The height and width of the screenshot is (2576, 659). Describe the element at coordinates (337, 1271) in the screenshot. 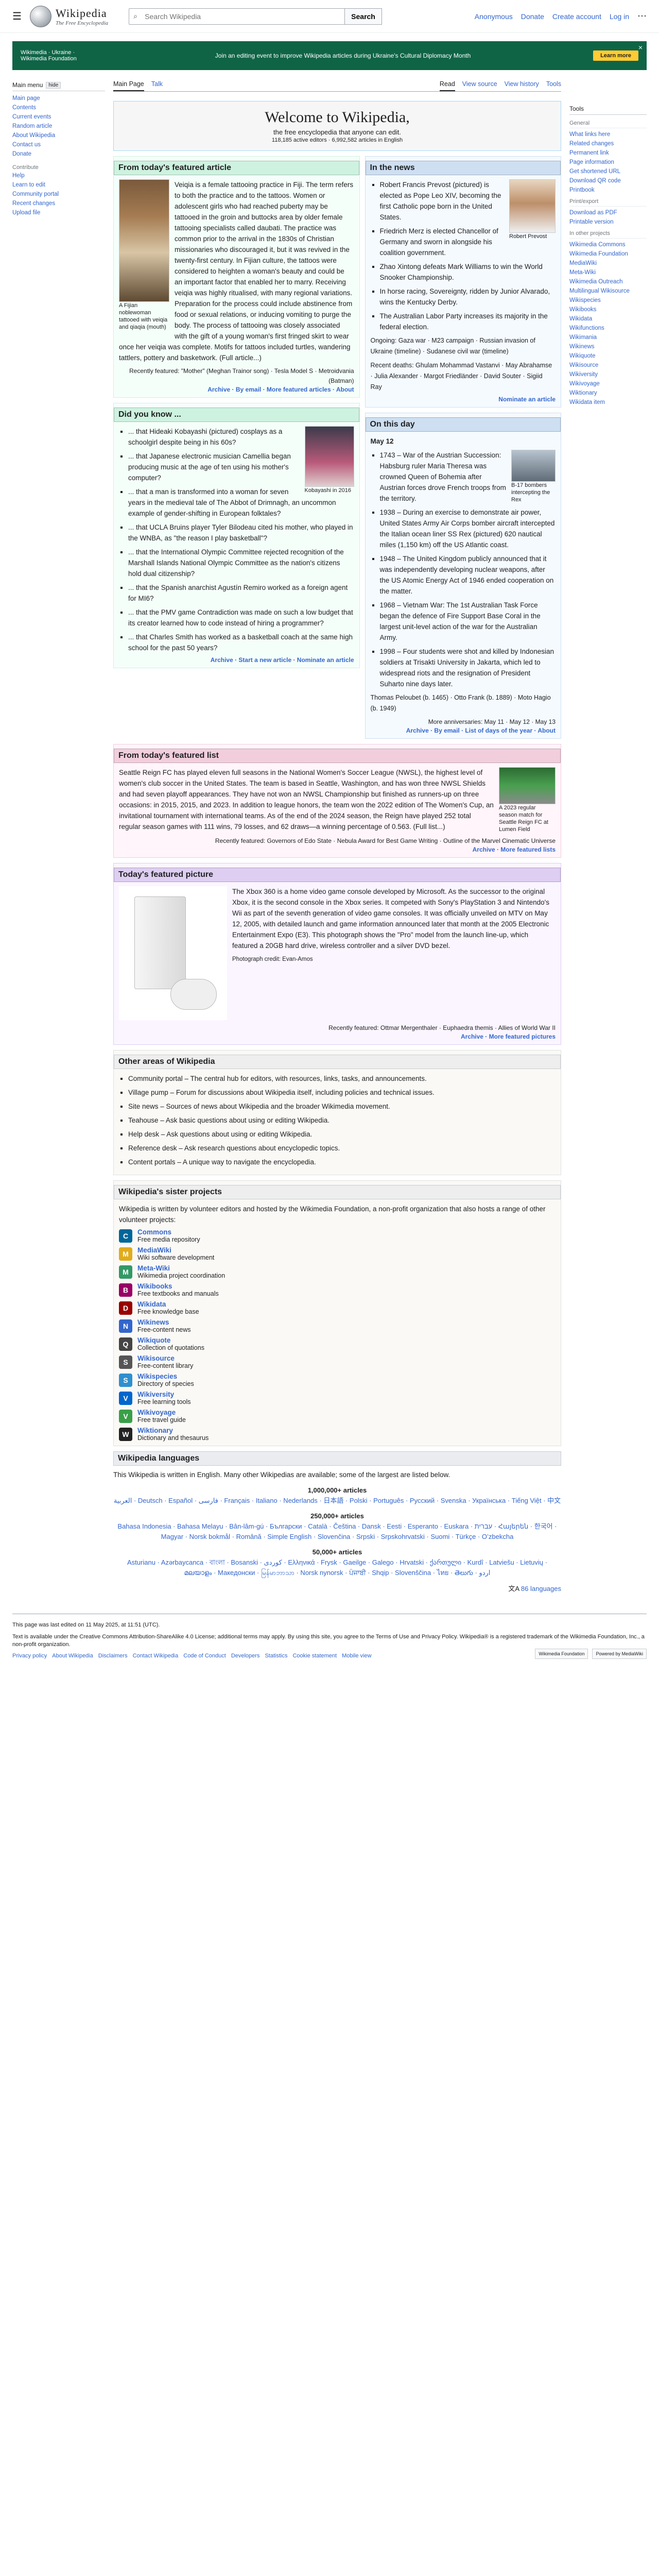

I see `sister-project-meta-wiki: M Meta-Wiki Wikimedia project coordination` at that location.